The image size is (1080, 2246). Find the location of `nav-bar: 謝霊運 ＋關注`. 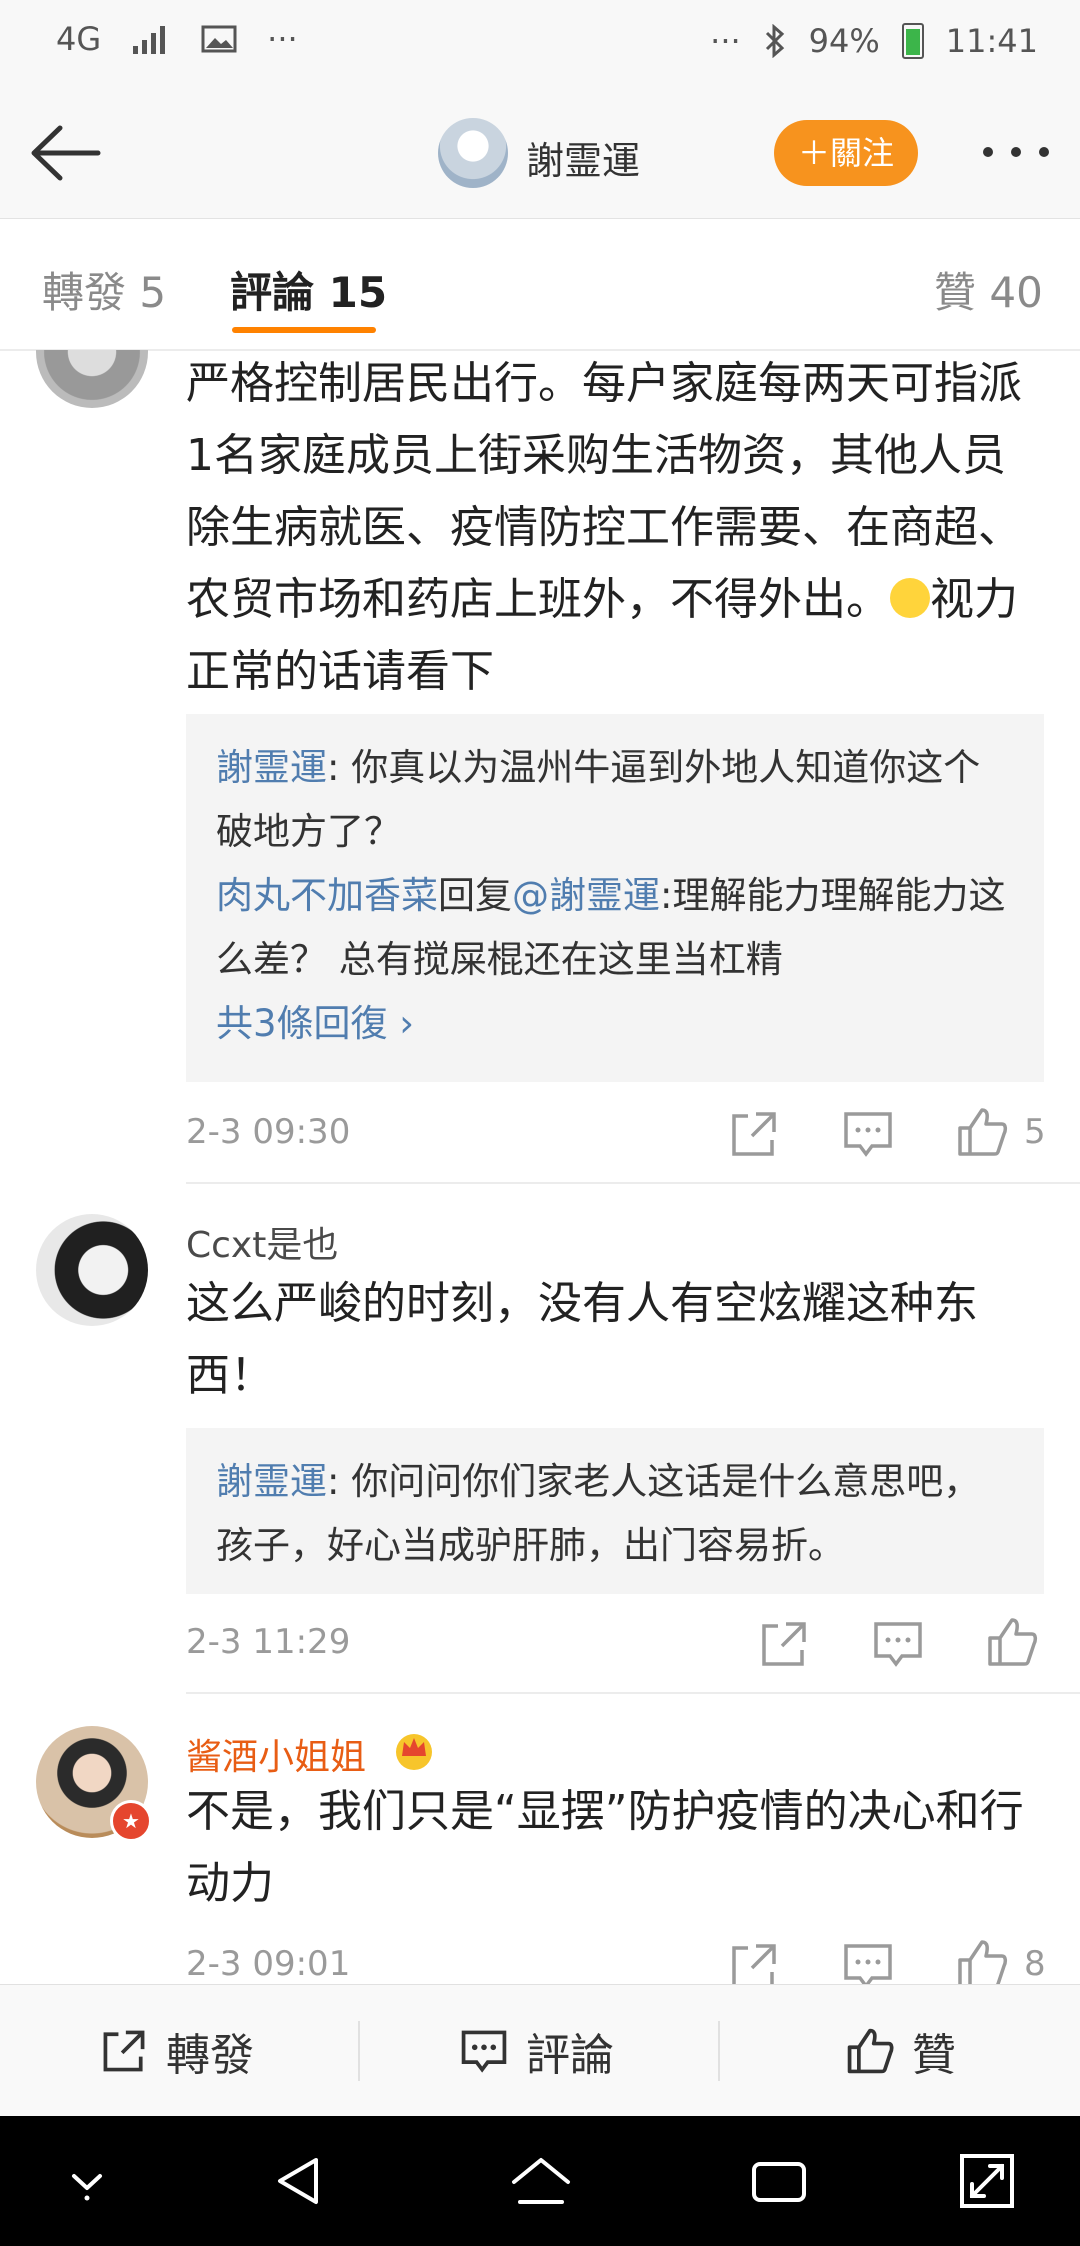

nav-bar: 謝霊運 ＋關注 is located at coordinates (540, 155).